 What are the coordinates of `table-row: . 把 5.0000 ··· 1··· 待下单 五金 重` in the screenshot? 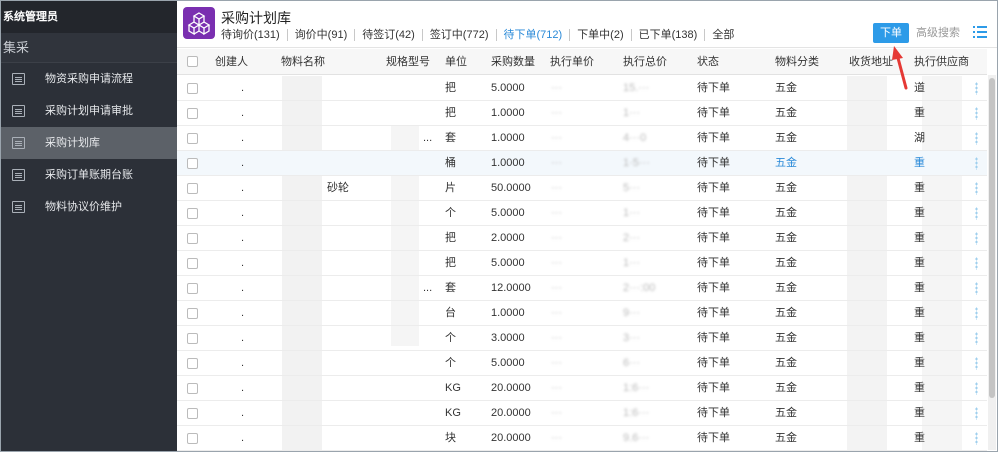 It's located at (582, 263).